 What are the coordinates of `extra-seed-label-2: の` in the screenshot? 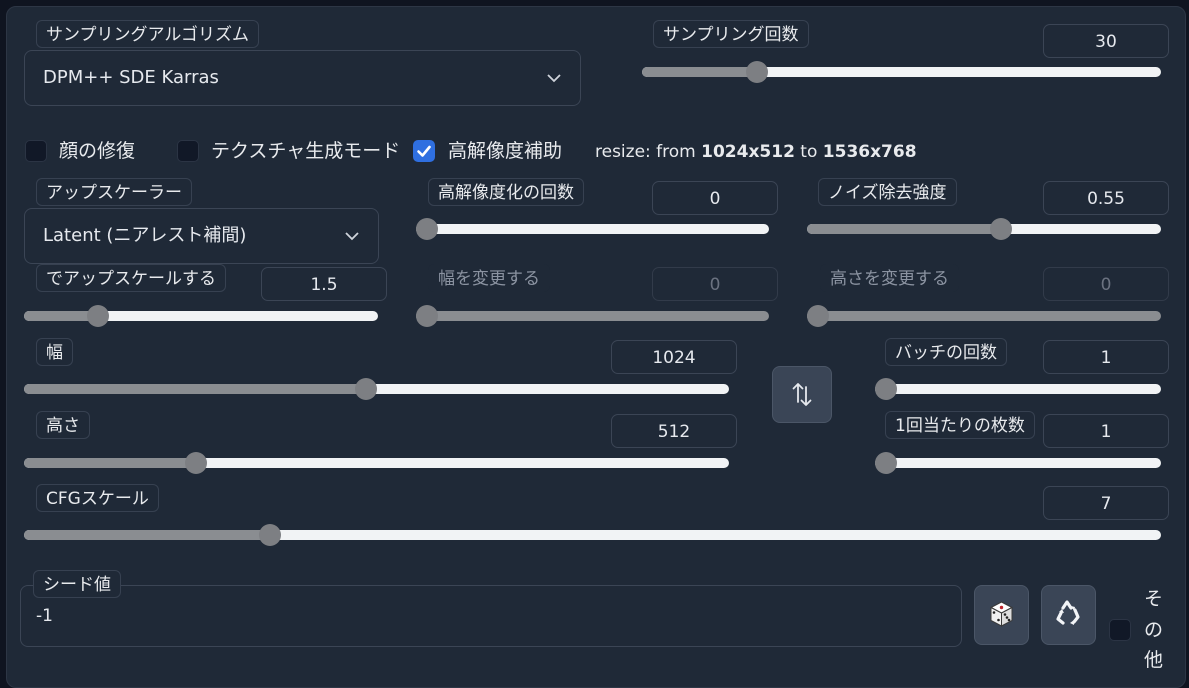 It's located at (1154, 630).